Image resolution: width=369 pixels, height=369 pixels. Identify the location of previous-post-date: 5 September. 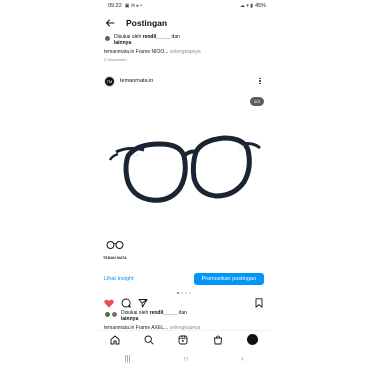
(115, 59).